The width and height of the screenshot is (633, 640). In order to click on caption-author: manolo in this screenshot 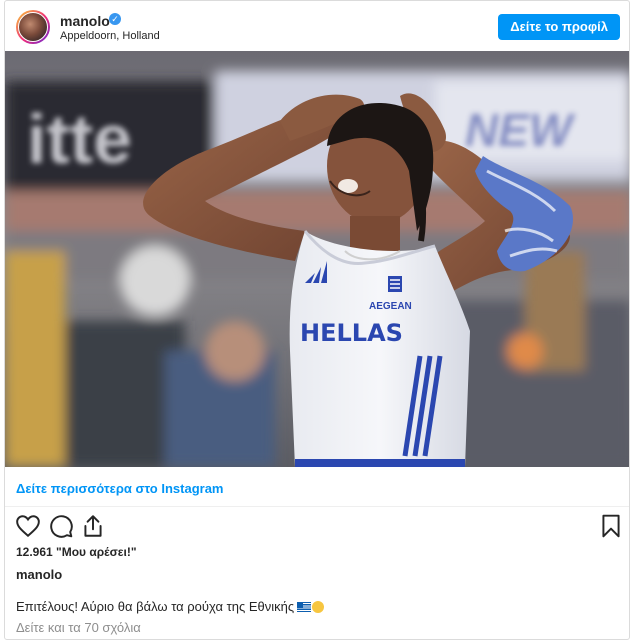, I will do `click(39, 574)`.